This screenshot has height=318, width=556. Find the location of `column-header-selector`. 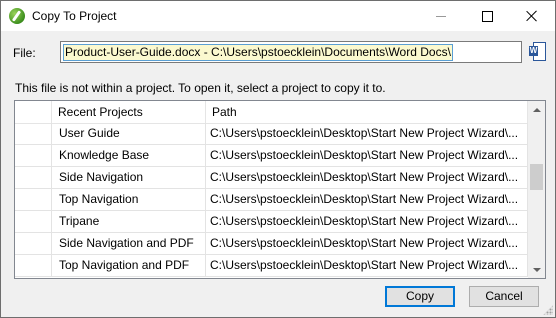

column-header-selector is located at coordinates (33, 112).